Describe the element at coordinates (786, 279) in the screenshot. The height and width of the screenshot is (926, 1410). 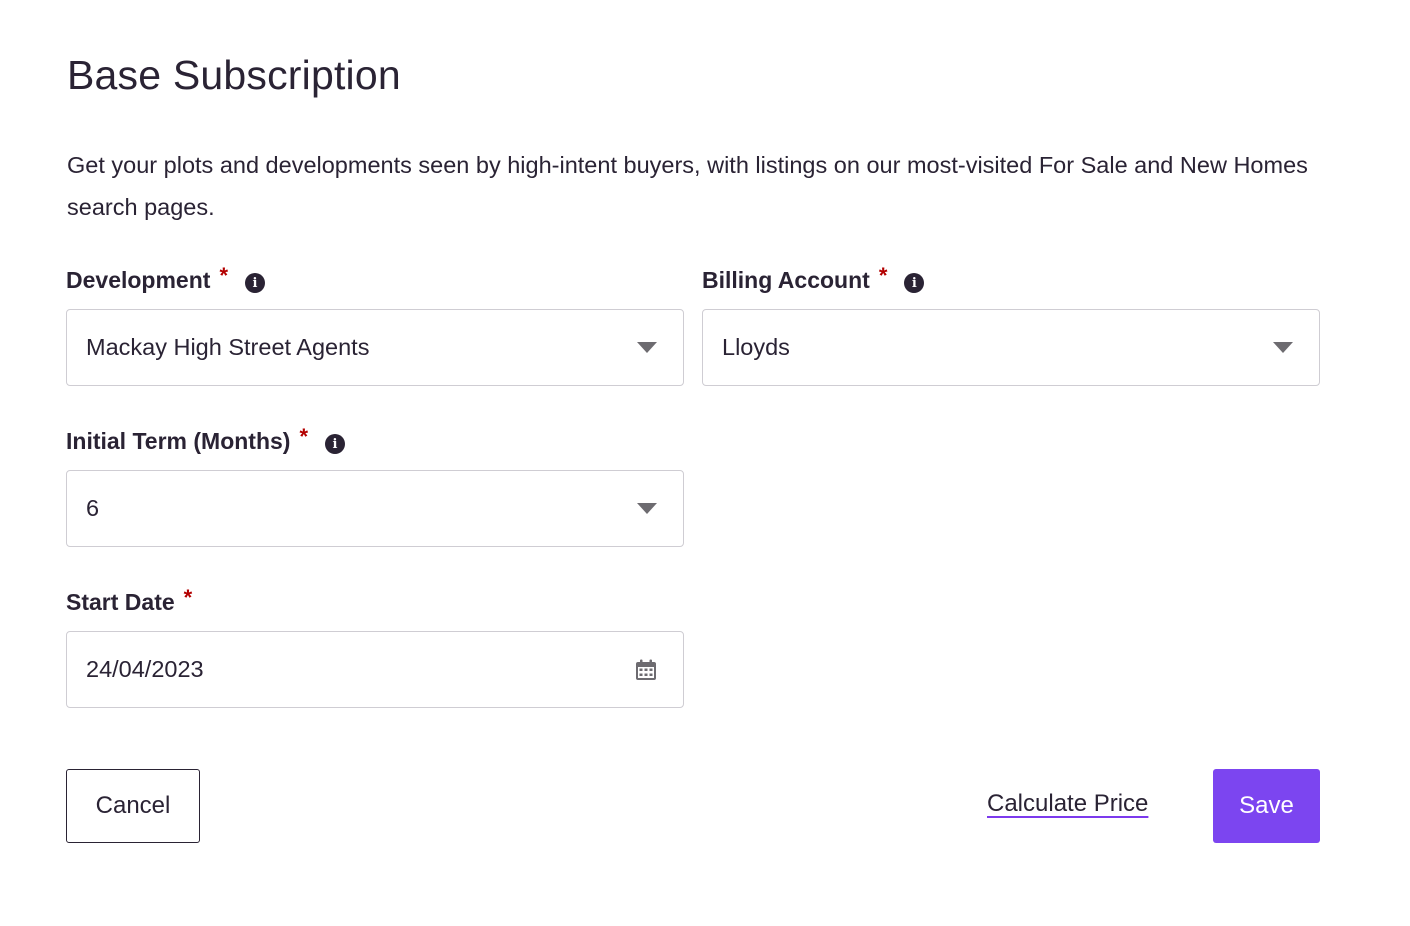
I see `billing-account-label: Billing Account` at that location.